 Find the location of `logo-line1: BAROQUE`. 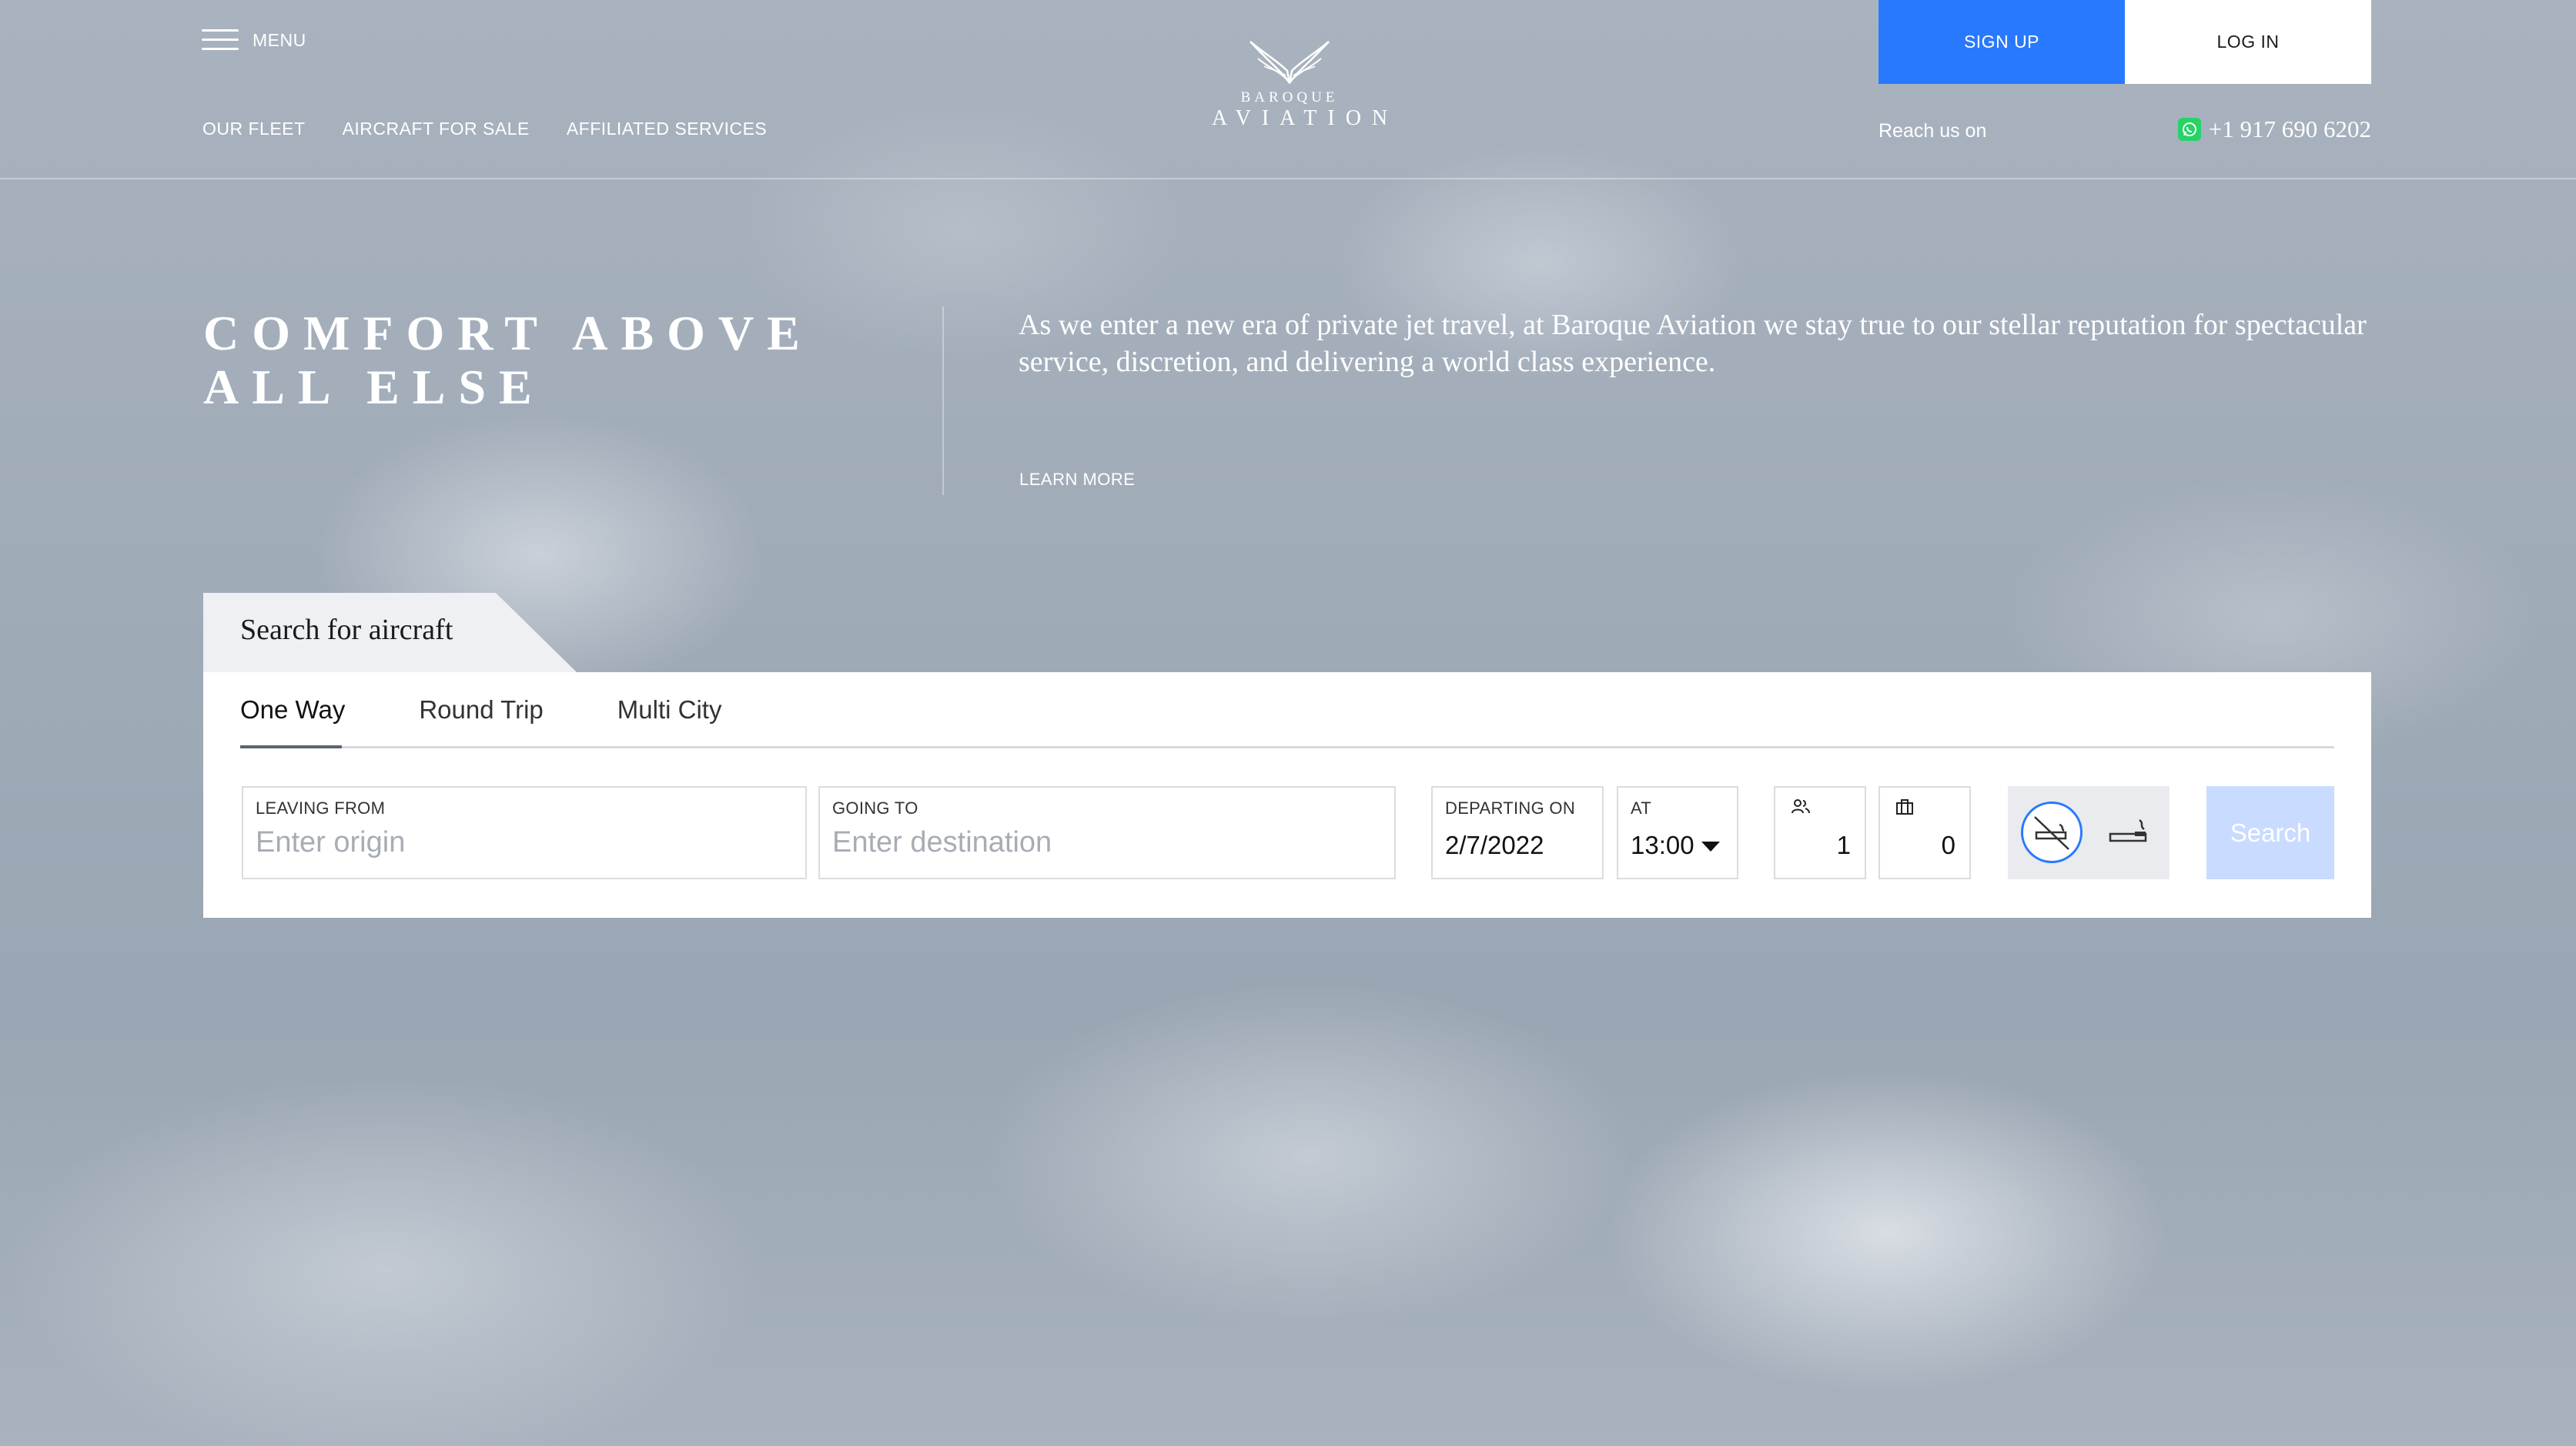

logo-line1: BAROQUE is located at coordinates (1289, 97).